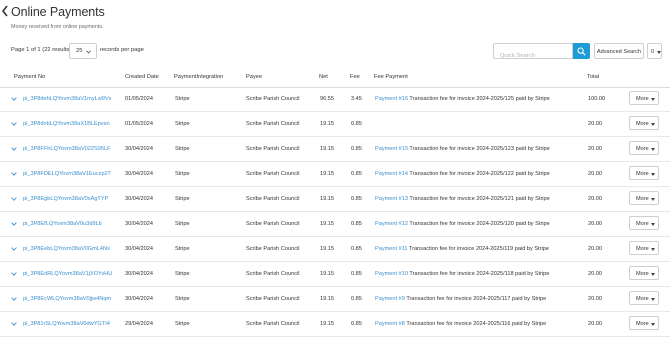 Image resolution: width=670 pixels, height=337 pixels. I want to click on column-header-payee: Payee, so click(254, 77).